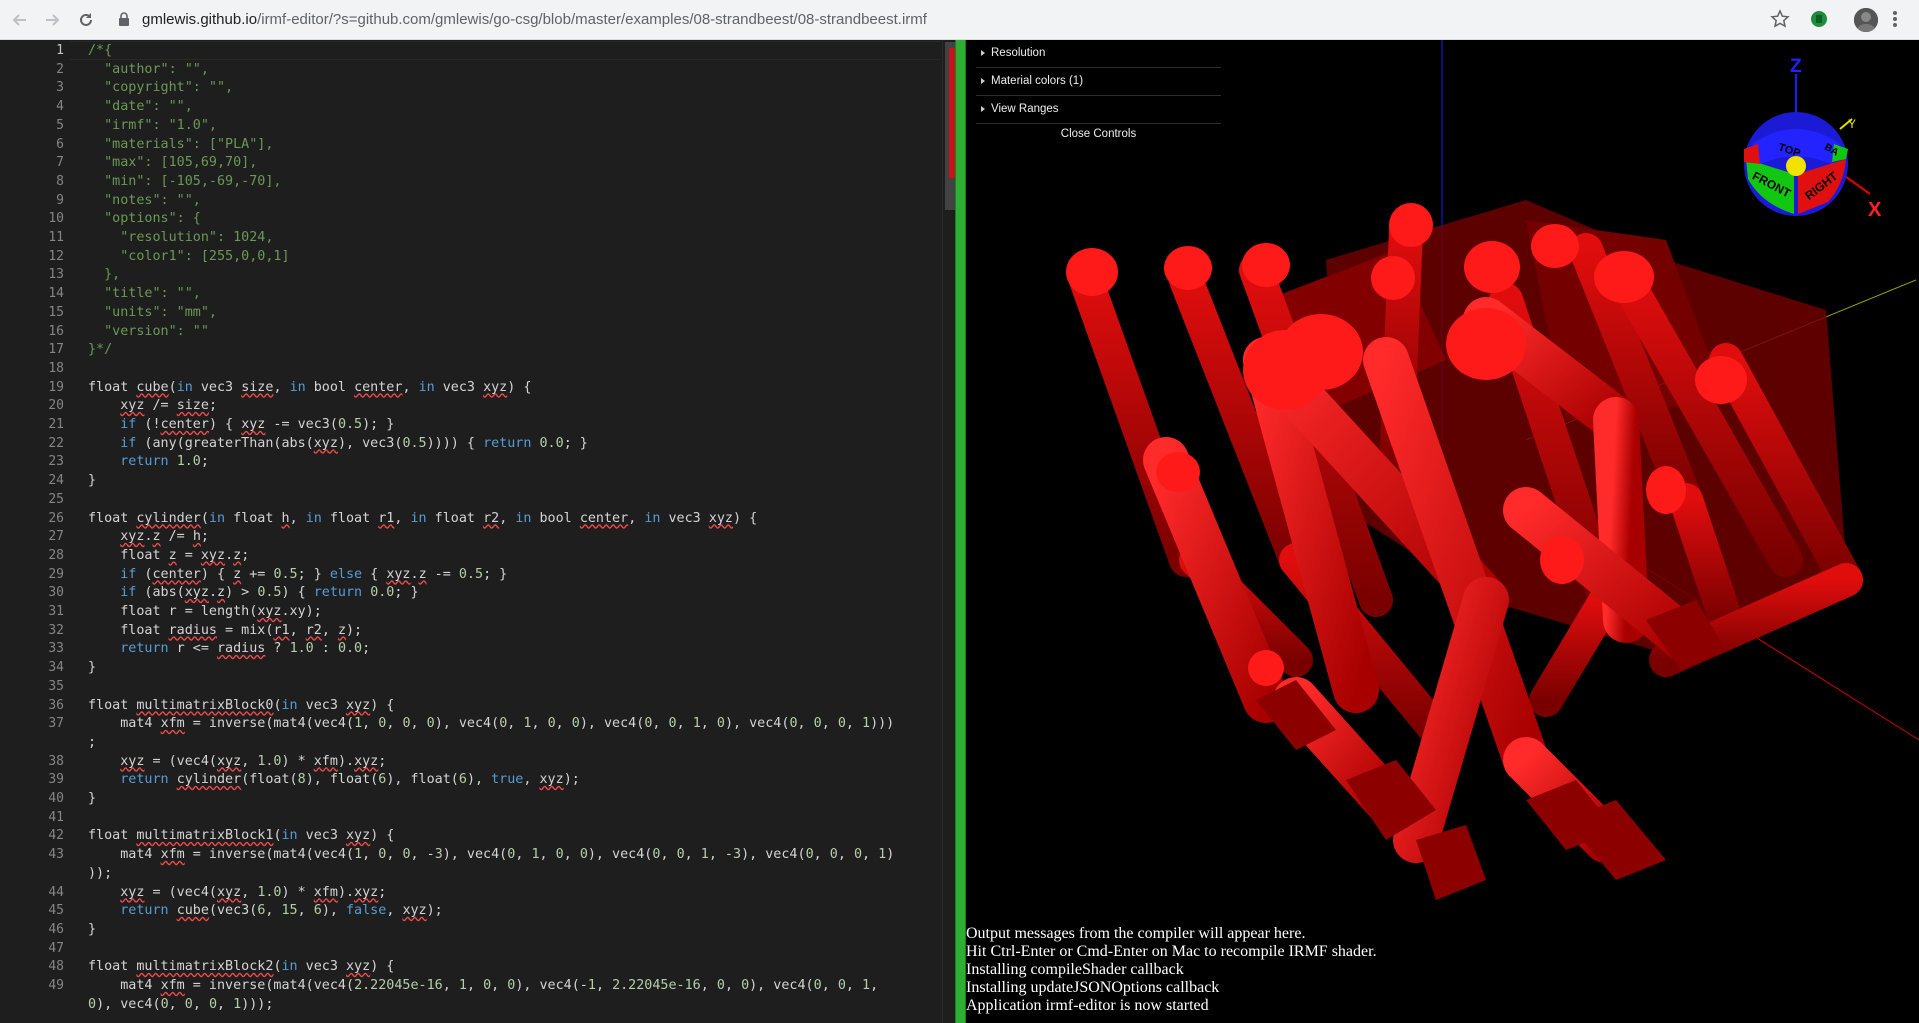  Describe the element at coordinates (148, 536) in the screenshot. I see `code-line: xyz.z /= h;` at that location.